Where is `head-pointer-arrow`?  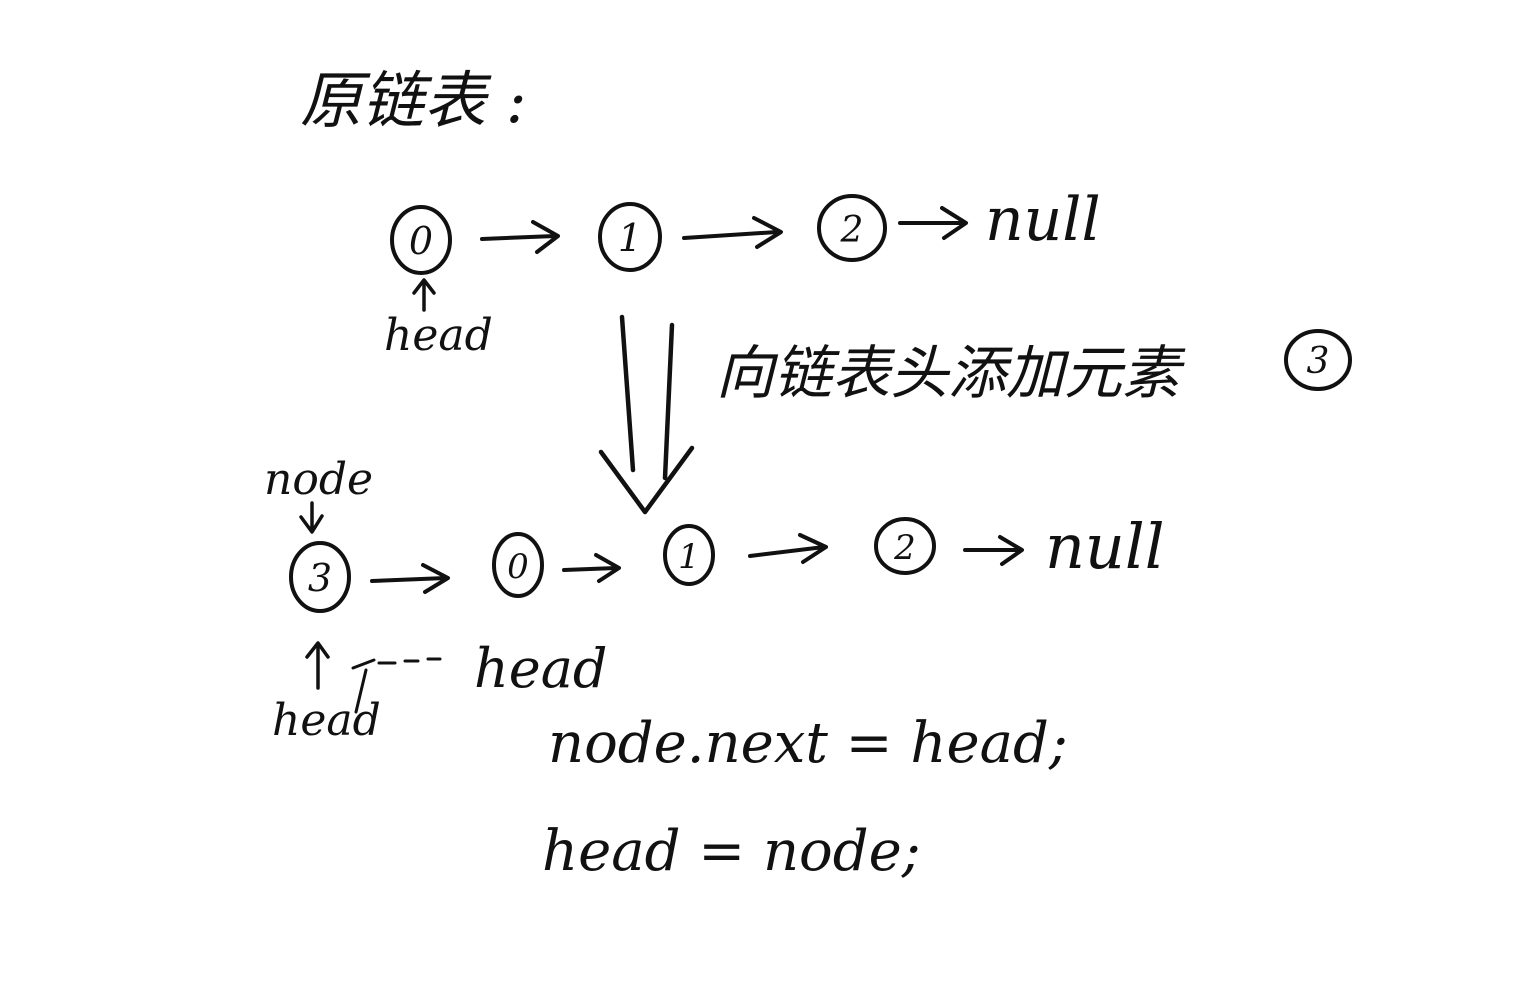 head-pointer-arrow is located at coordinates (424, 295).